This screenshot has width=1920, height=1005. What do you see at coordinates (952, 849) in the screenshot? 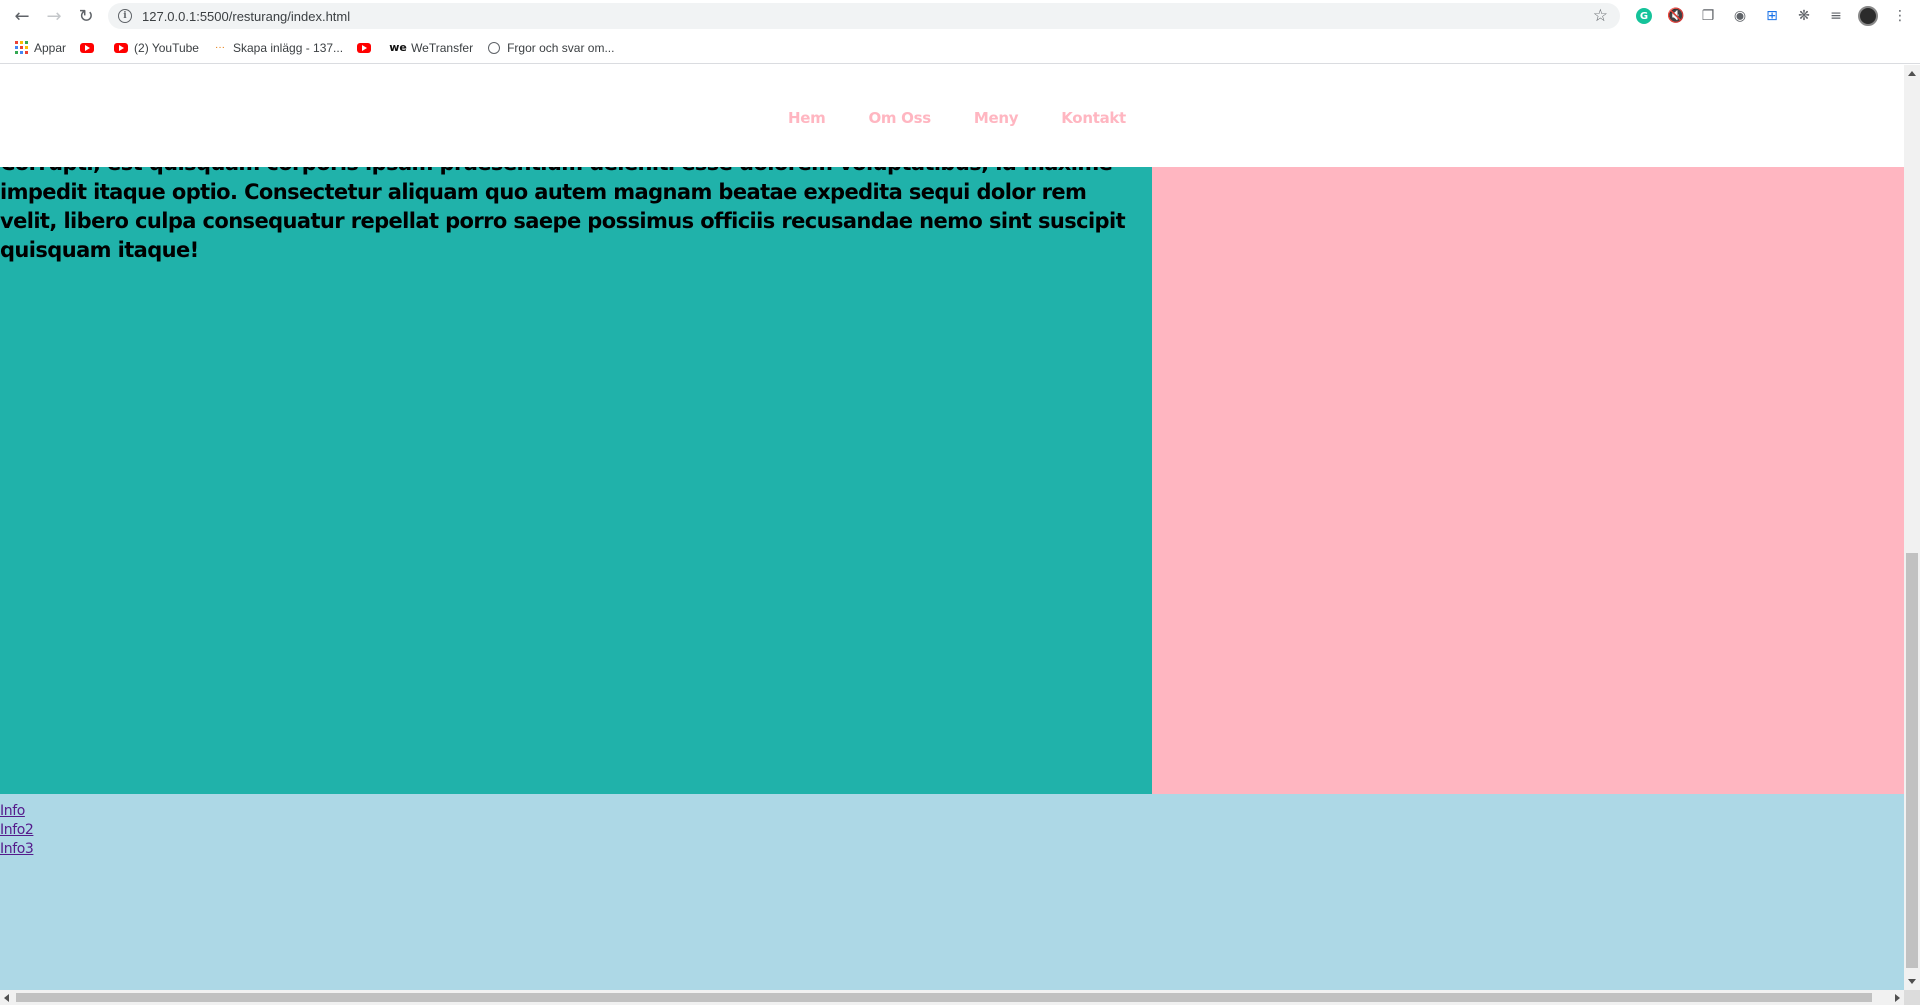
I see `footer-link-info3: Info3` at bounding box center [952, 849].